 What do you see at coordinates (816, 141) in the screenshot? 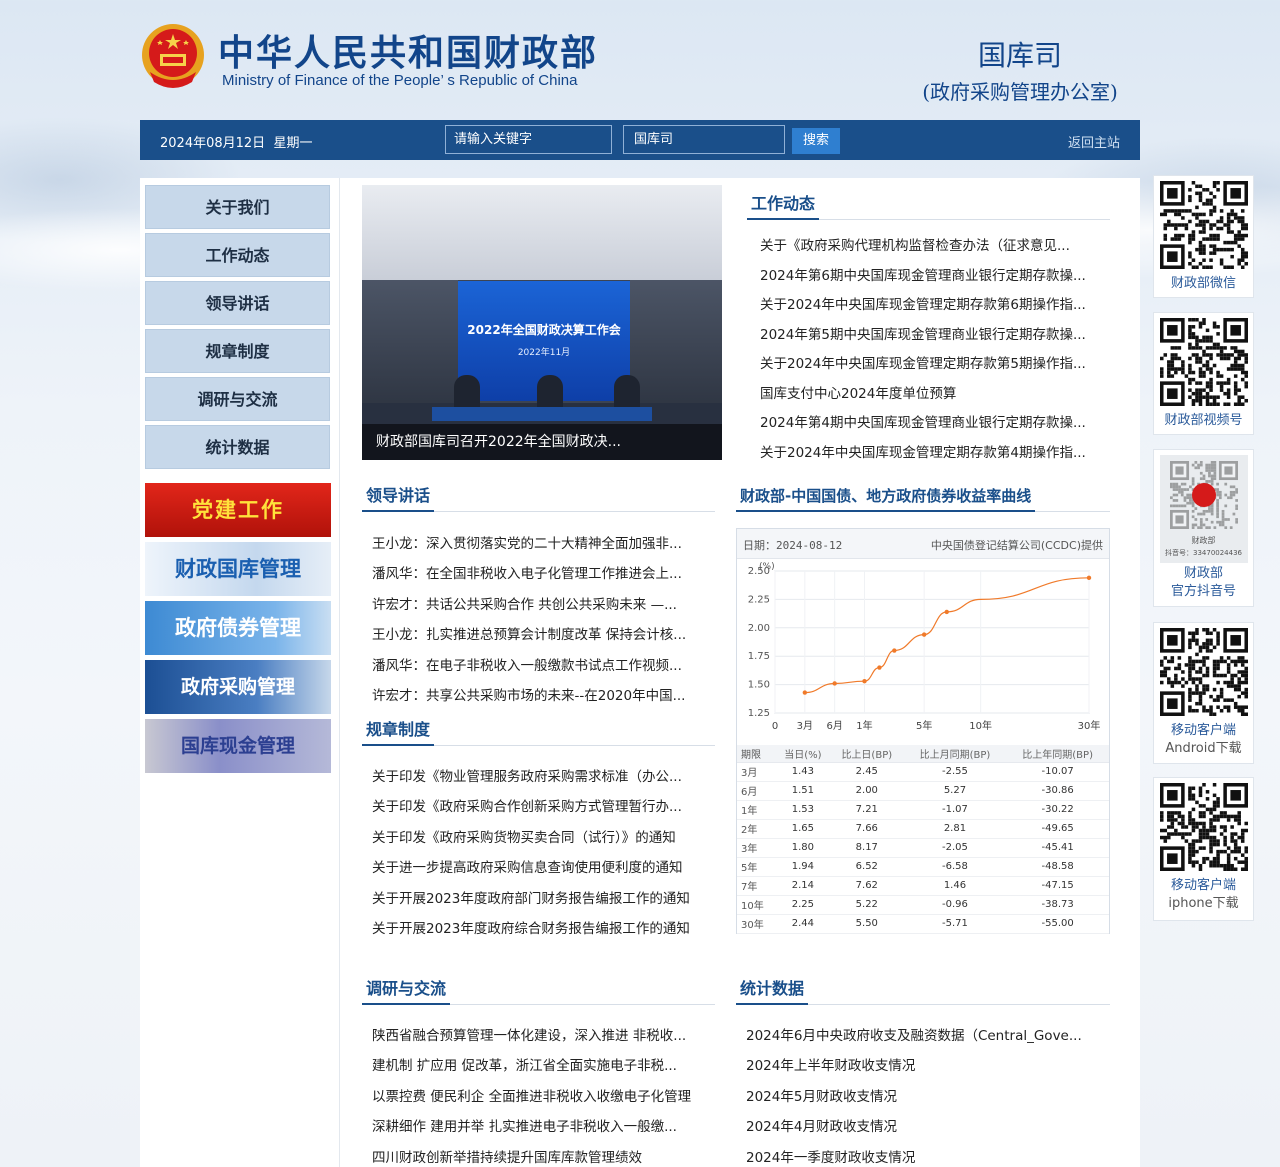
I see `search-button: 搜索` at bounding box center [816, 141].